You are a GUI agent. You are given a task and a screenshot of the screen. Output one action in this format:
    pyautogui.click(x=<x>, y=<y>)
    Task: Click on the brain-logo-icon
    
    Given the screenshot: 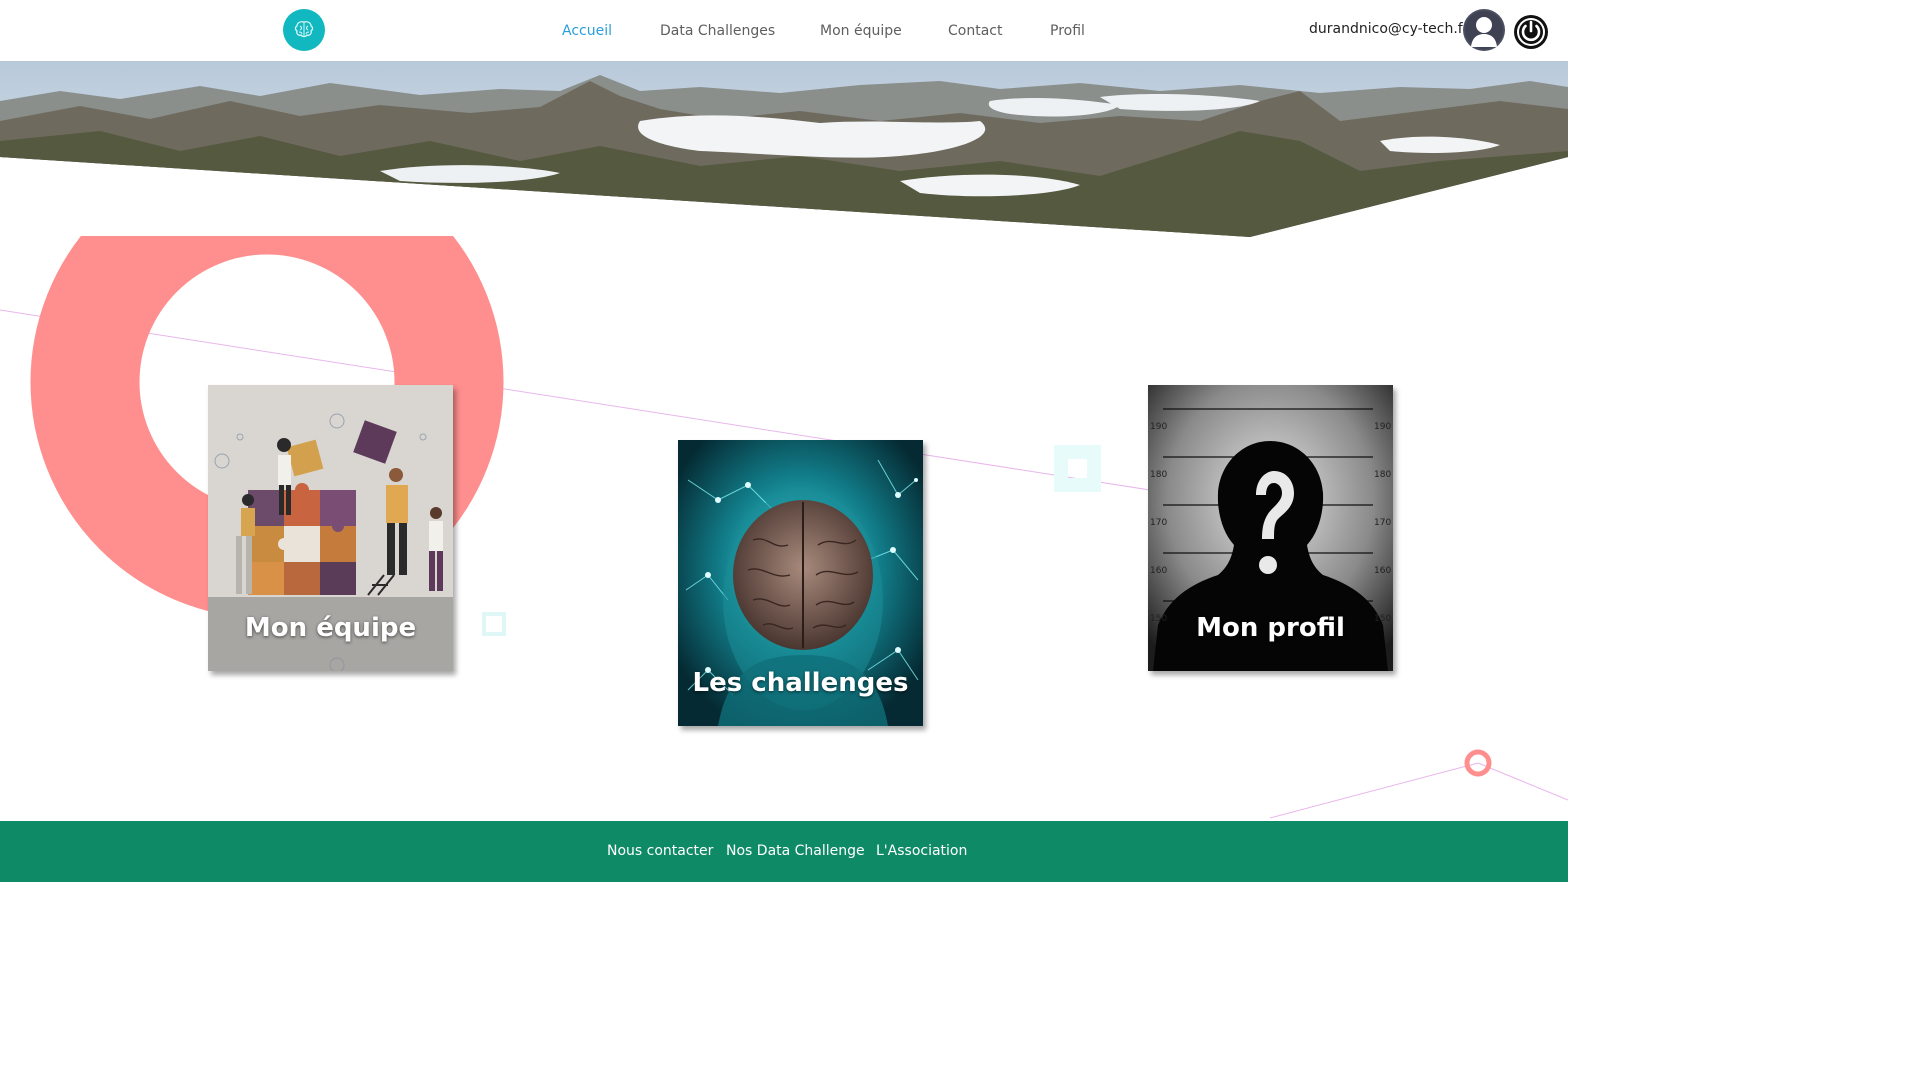 What is the action you would take?
    pyautogui.click(x=304, y=30)
    